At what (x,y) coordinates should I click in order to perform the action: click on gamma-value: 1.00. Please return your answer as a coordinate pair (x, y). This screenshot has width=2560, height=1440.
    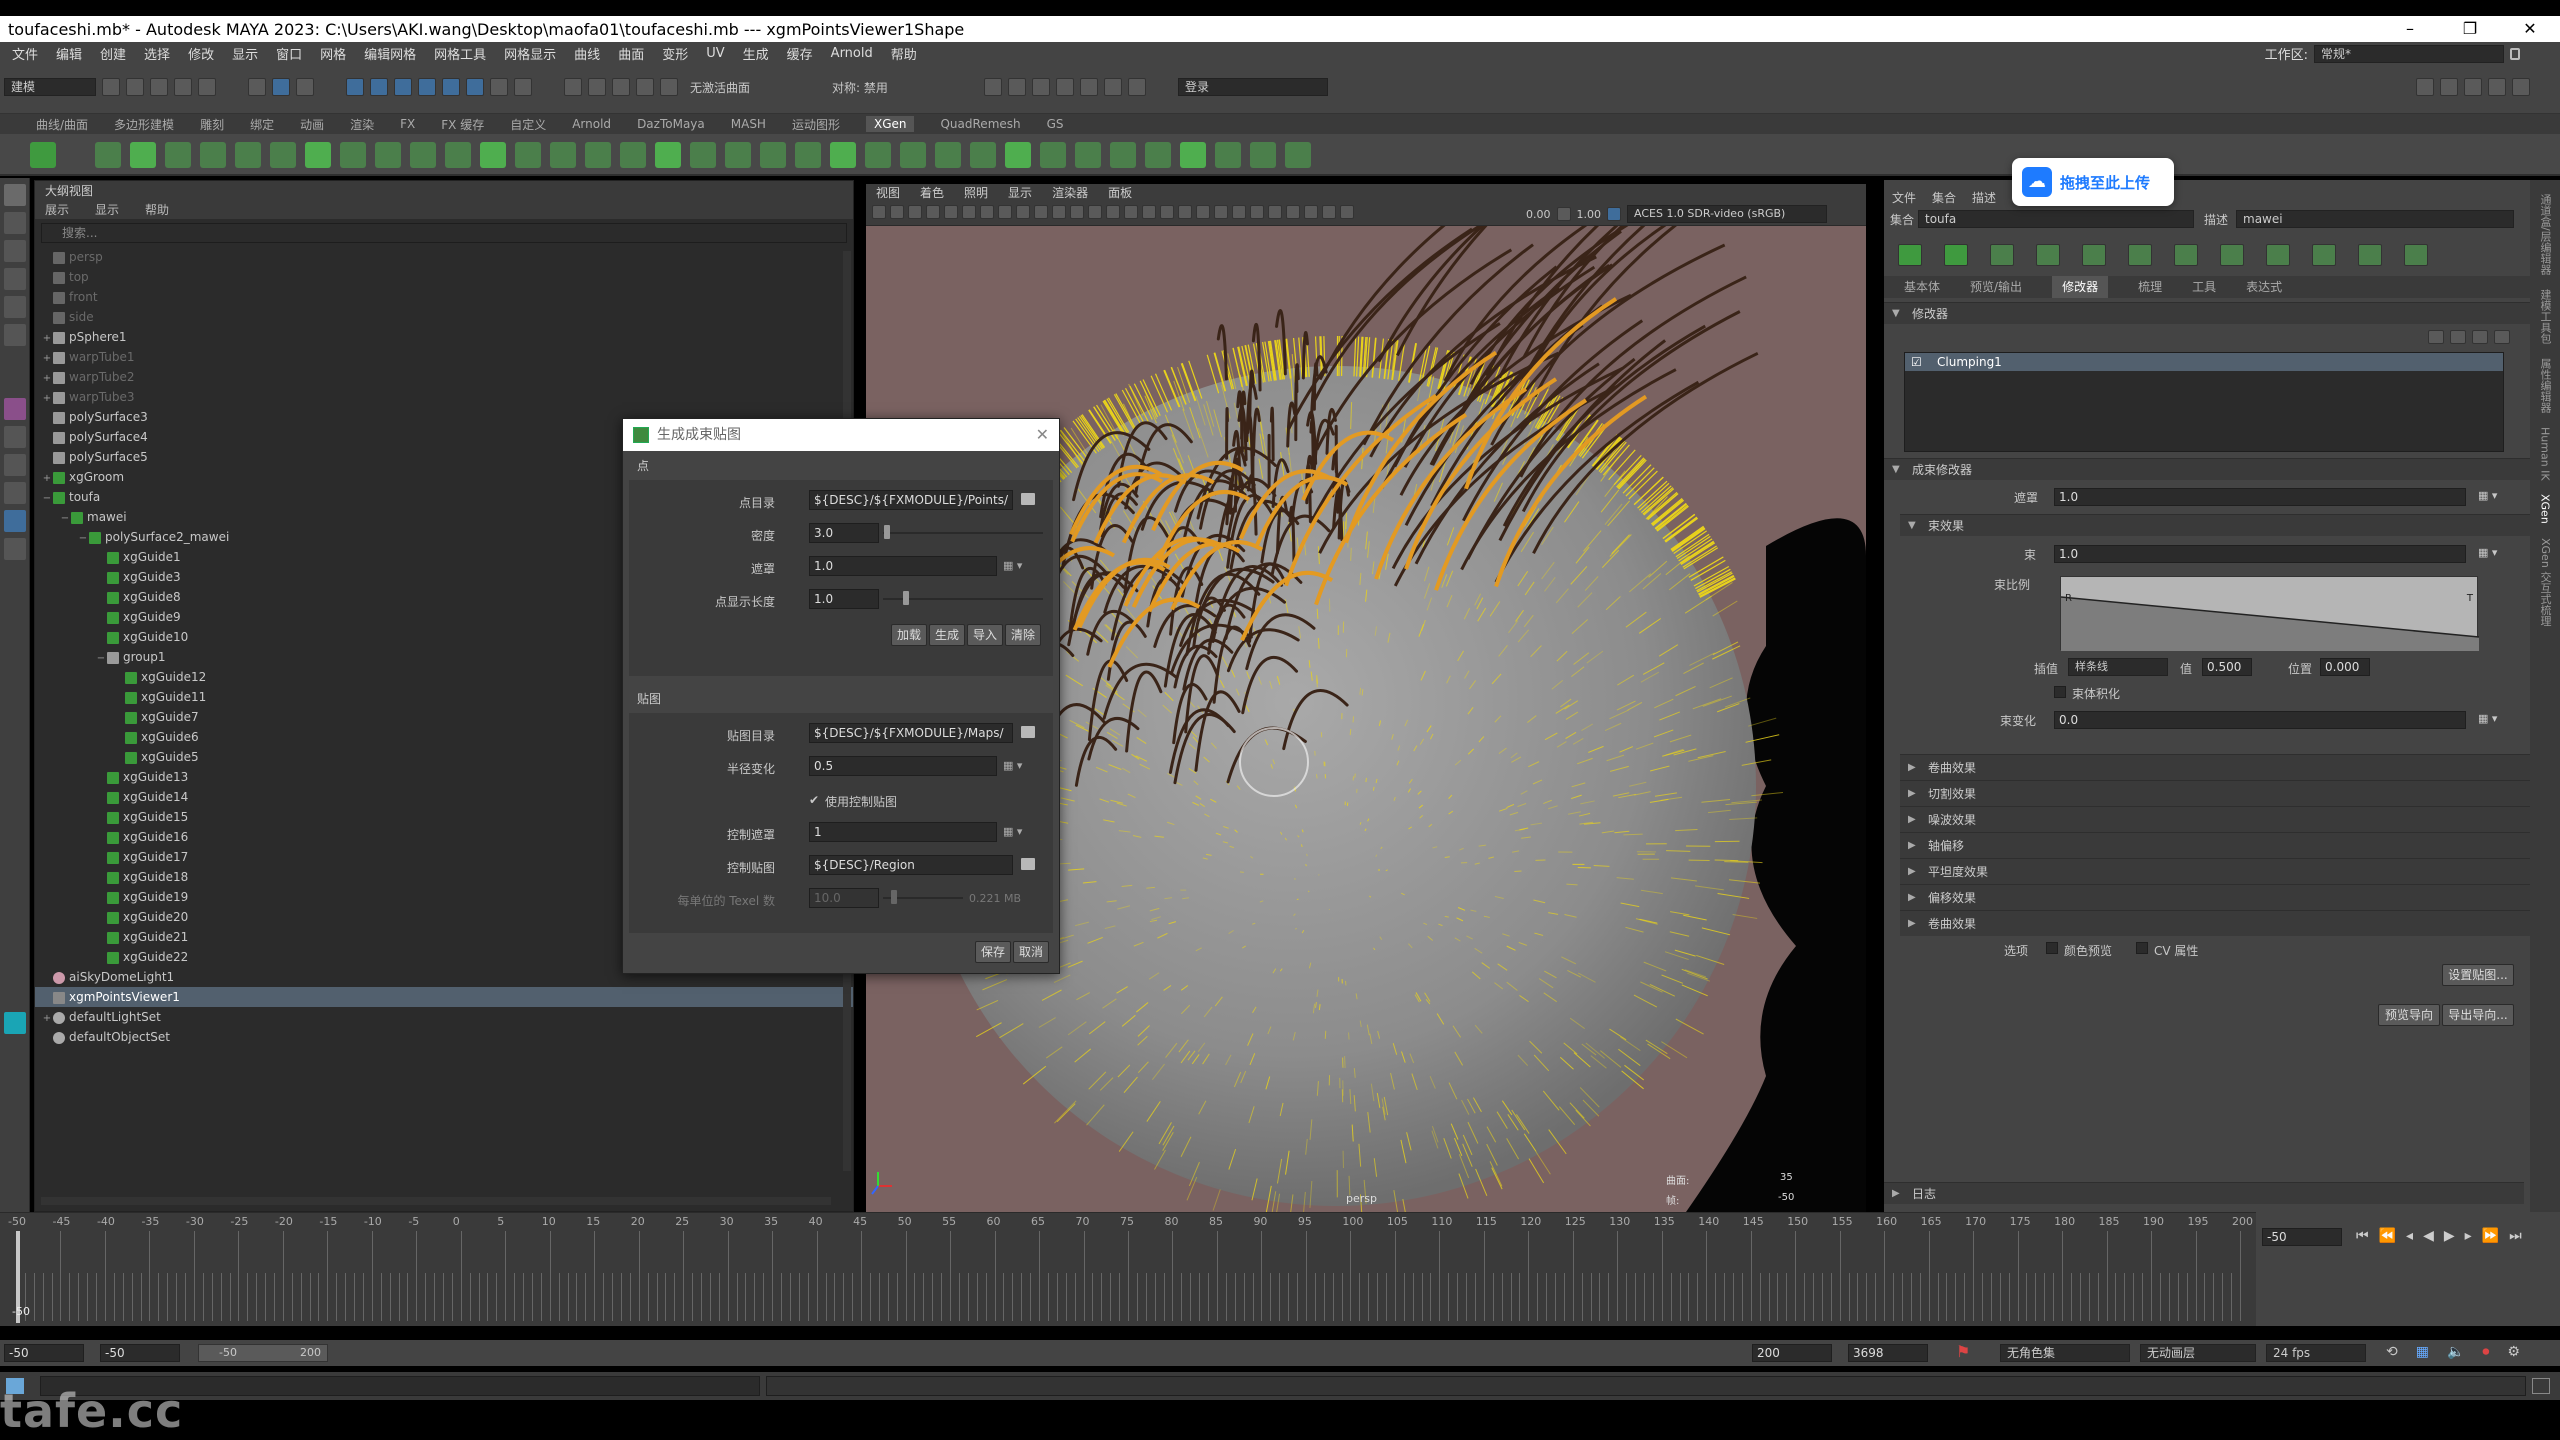
    Looking at the image, I should click on (1589, 214).